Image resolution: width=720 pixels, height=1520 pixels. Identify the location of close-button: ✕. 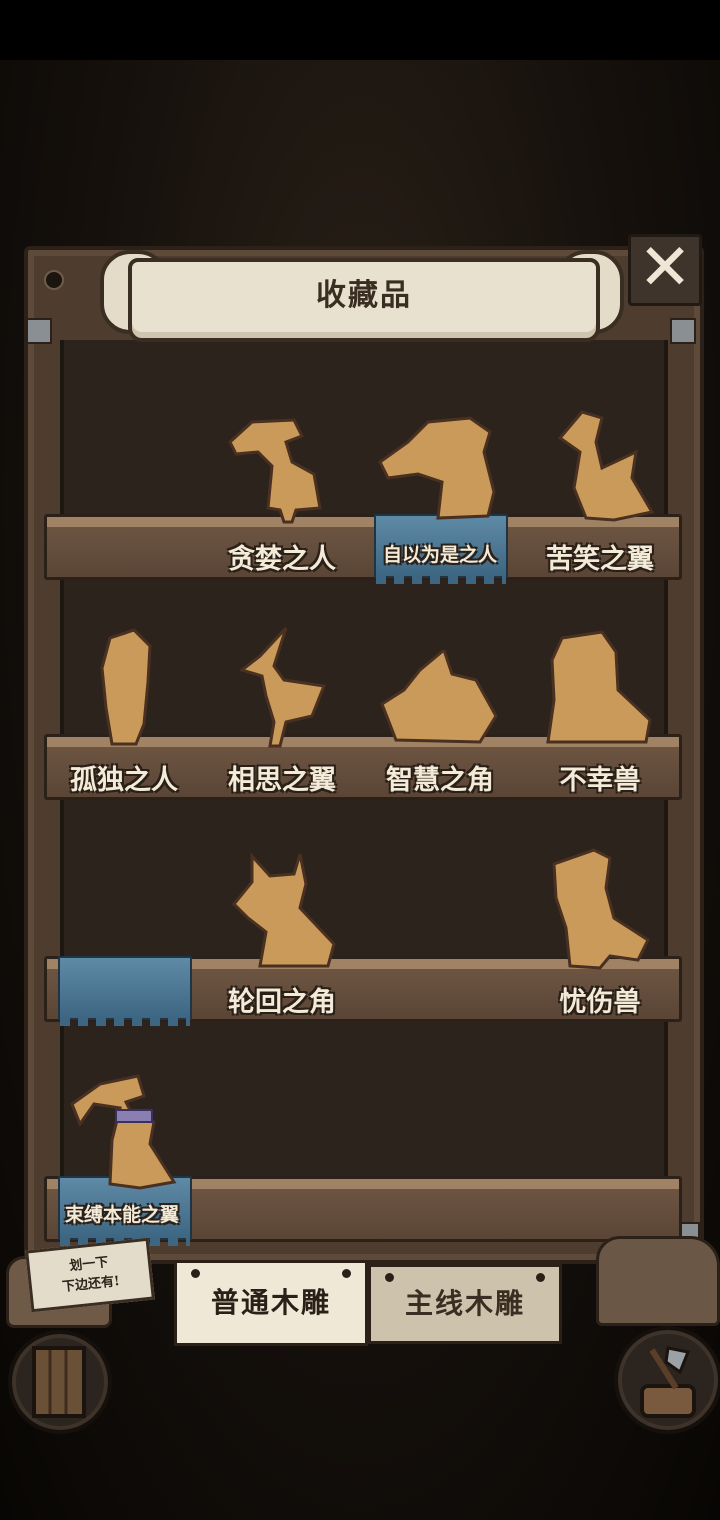
(665, 270).